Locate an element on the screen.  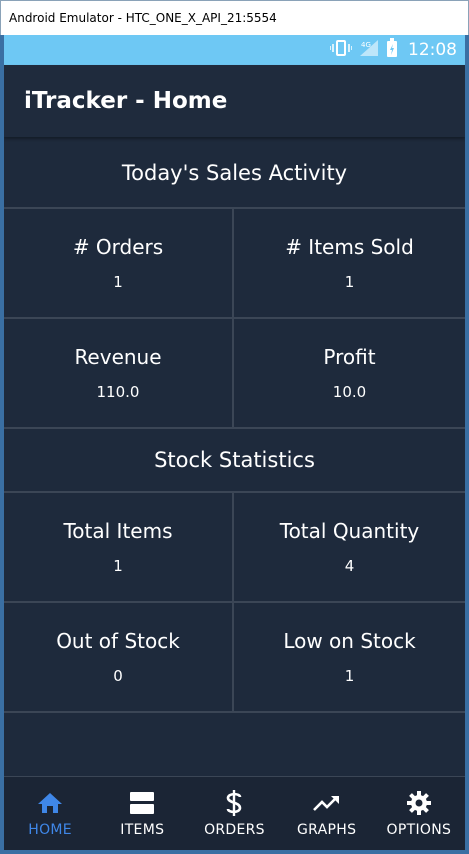
stat-low-on-stock: Low on Stock 1 is located at coordinates (349, 658).